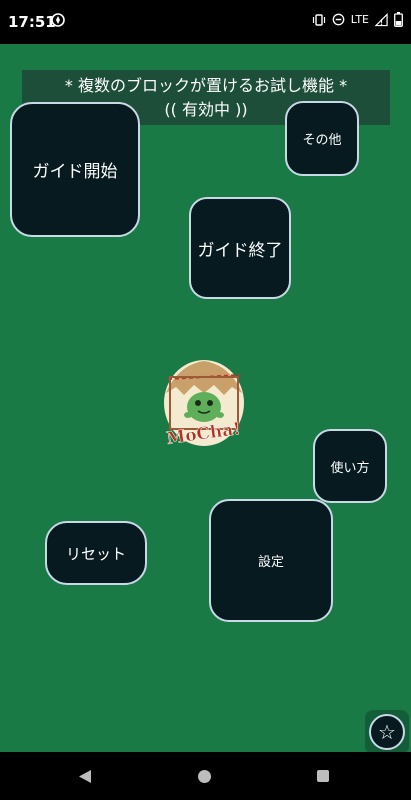  What do you see at coordinates (322, 138) in the screenshot?
I see `other-button: その他` at bounding box center [322, 138].